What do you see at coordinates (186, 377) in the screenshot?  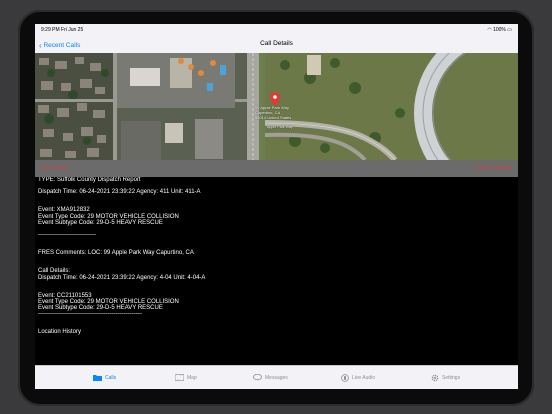 I see `tab-map: Map` at bounding box center [186, 377].